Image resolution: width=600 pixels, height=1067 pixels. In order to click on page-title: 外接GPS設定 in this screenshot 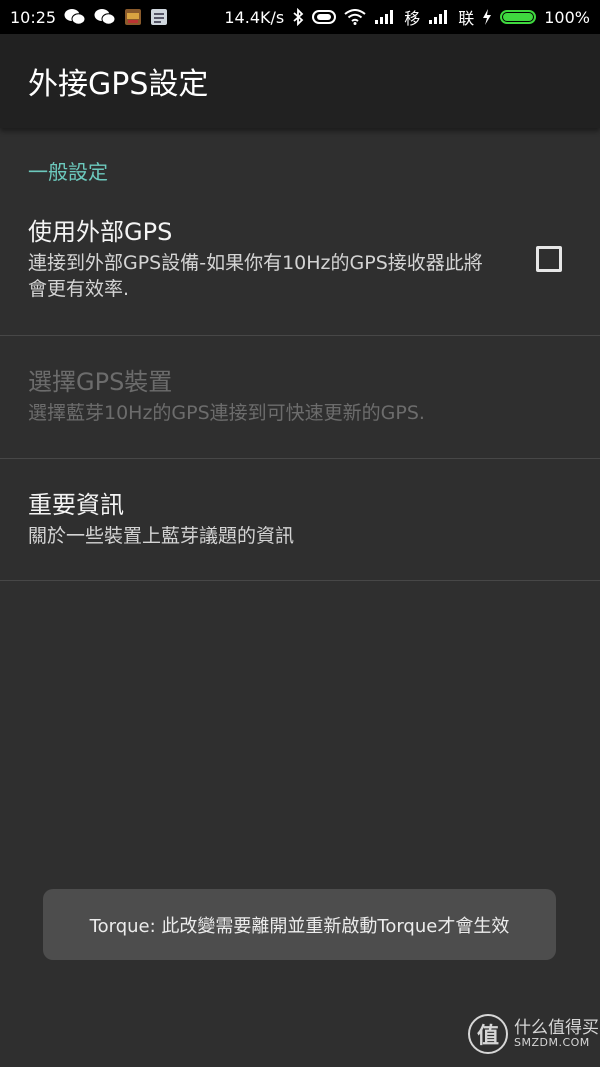, I will do `click(118, 84)`.